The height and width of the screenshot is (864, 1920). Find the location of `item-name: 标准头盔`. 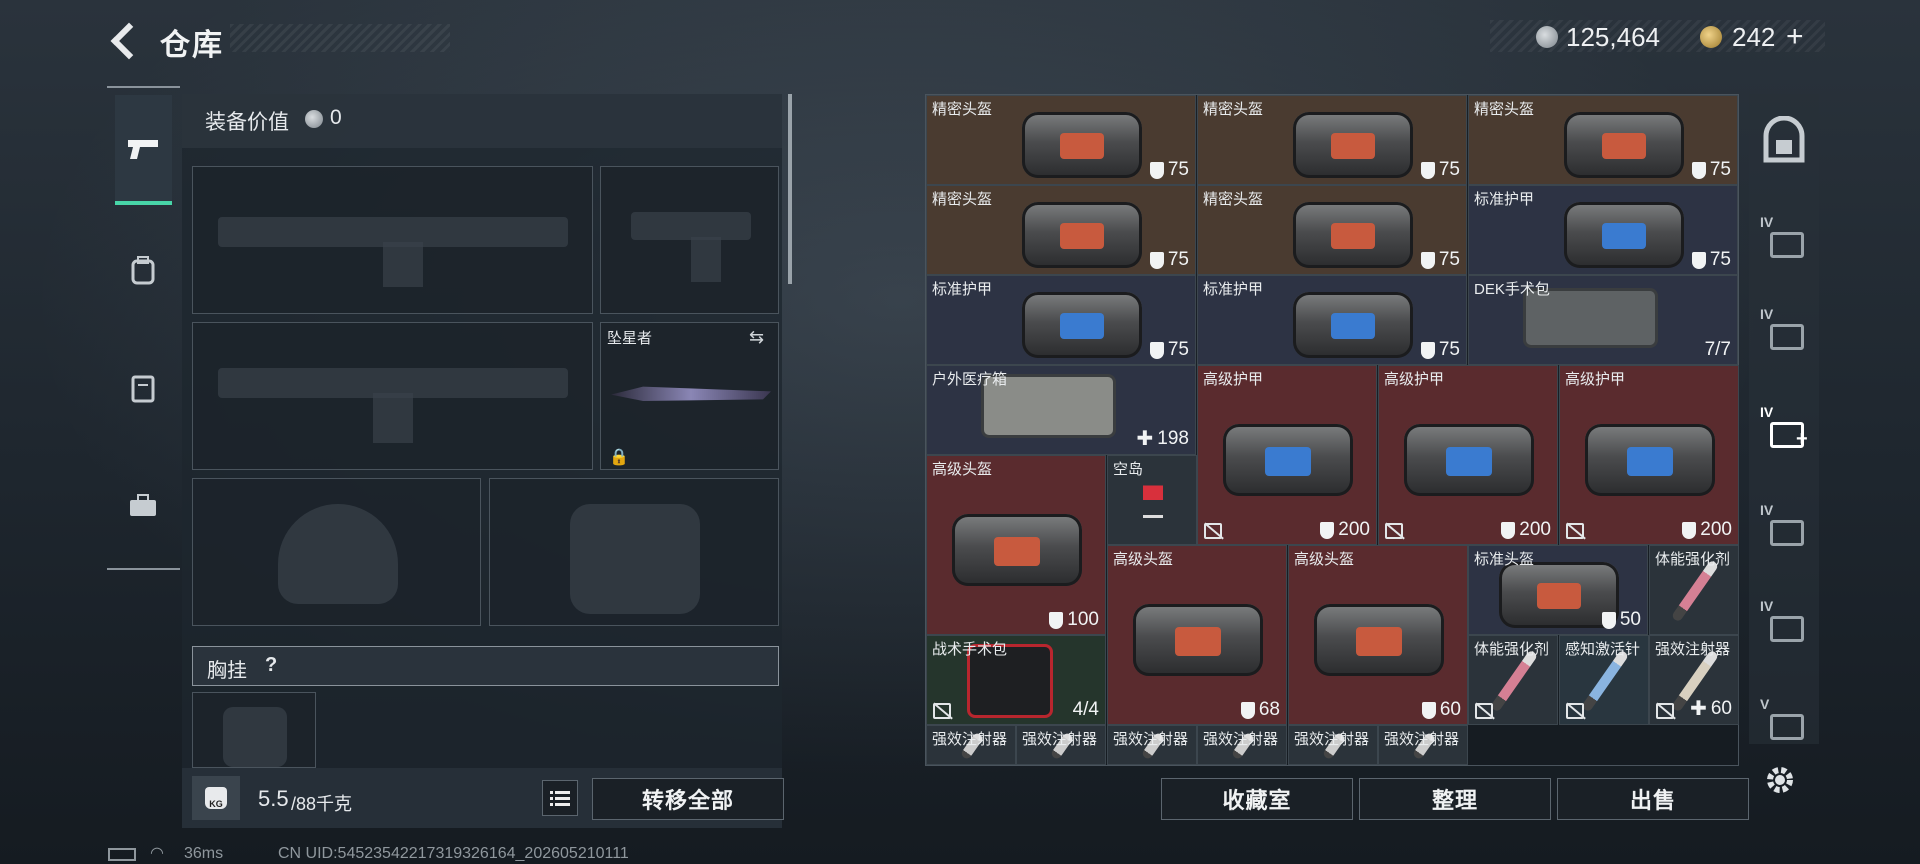

item-name: 标准头盔 is located at coordinates (1504, 559).